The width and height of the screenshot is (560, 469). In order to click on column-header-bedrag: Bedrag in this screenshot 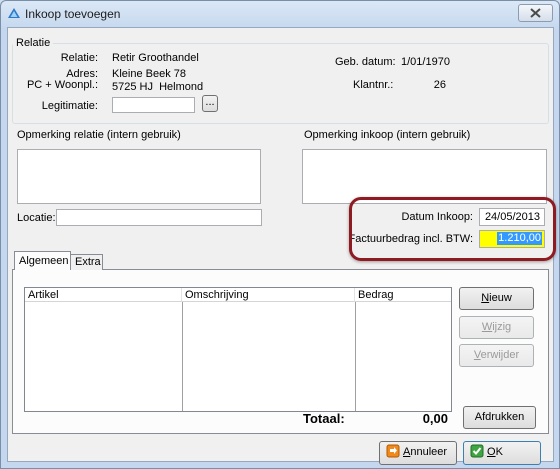, I will do `click(403, 295)`.